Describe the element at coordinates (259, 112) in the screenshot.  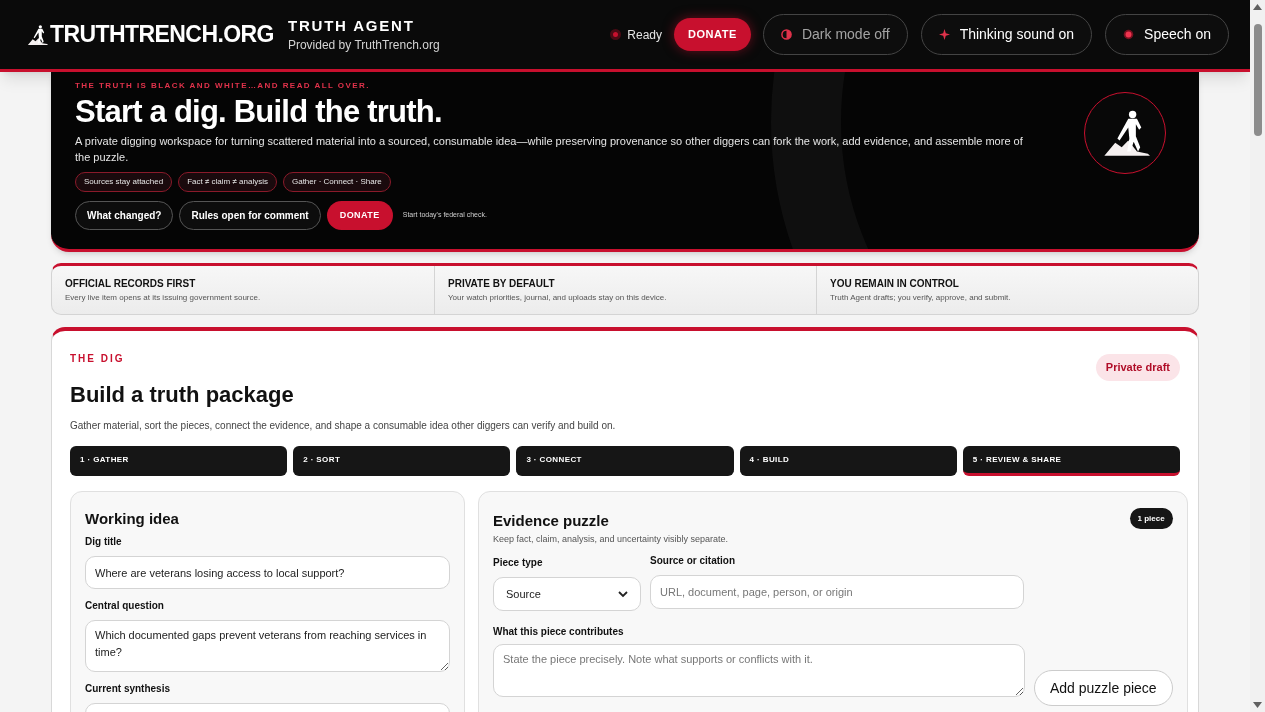
I see `hero-title: Start a dig. Build the truth.` at that location.